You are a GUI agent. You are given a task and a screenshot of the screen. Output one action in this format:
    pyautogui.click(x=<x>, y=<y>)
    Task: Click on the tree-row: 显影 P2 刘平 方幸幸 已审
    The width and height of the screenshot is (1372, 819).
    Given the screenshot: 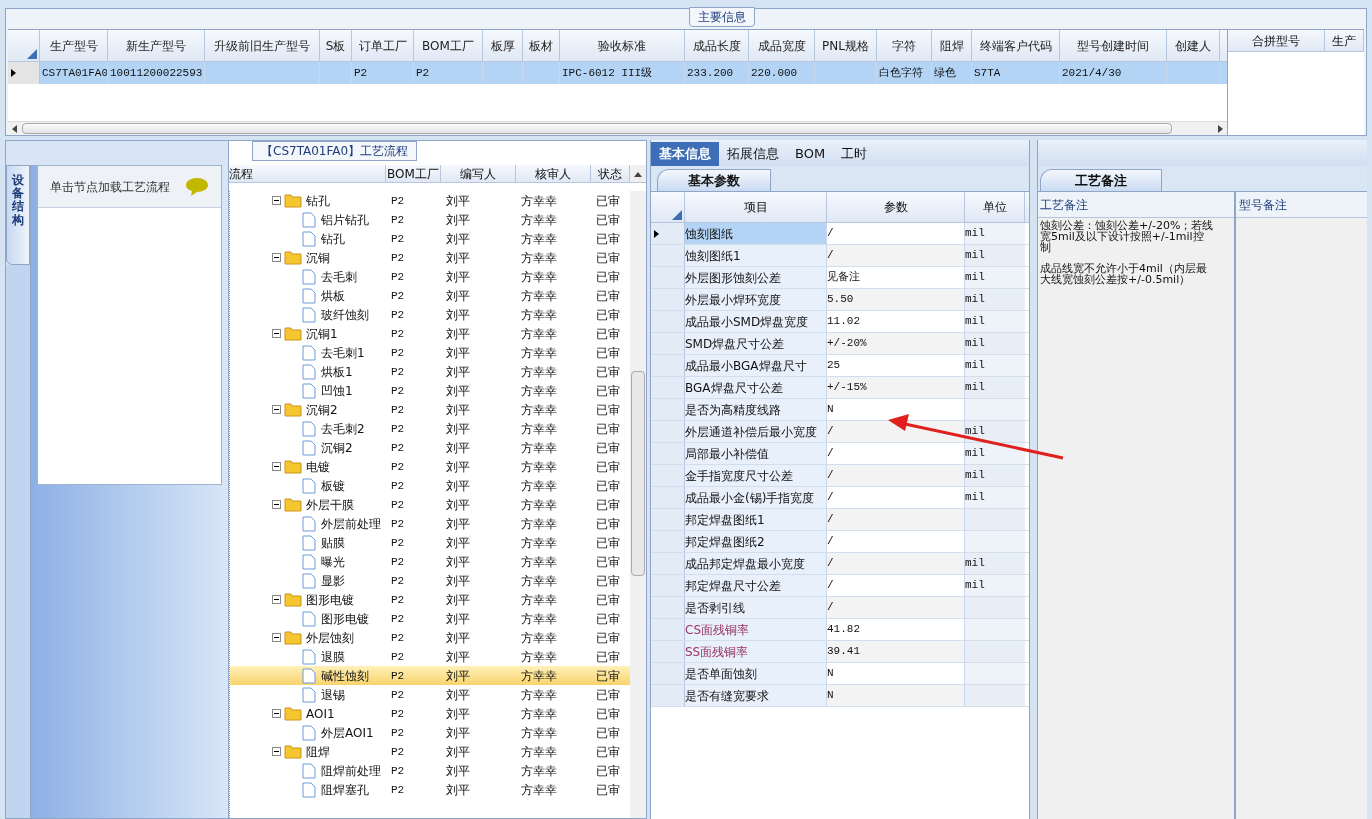 What is the action you would take?
    pyautogui.click(x=430, y=580)
    